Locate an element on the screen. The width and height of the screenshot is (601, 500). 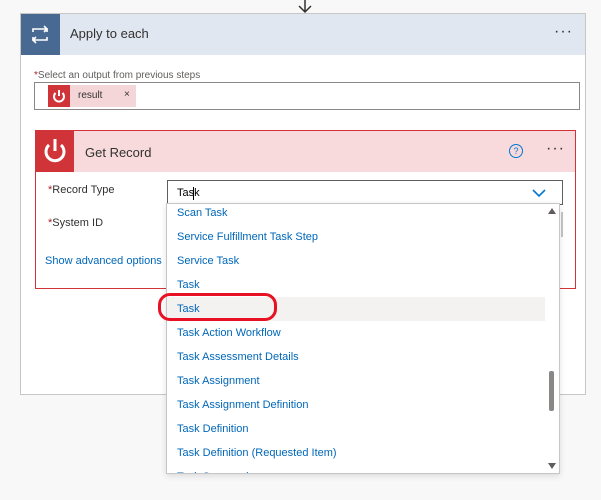
result-token: result × is located at coordinates (92, 96).